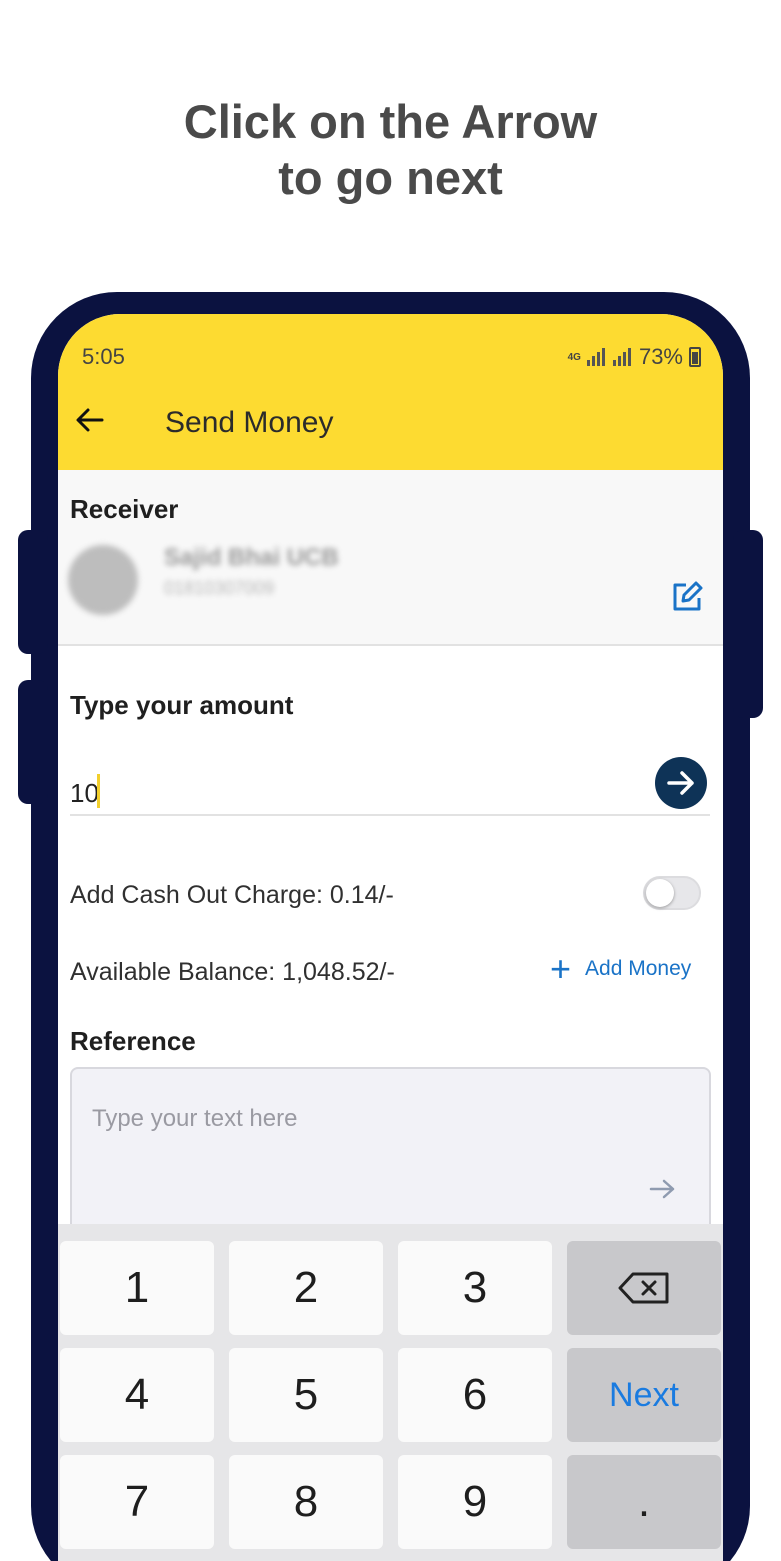 This screenshot has height=1561, width=781. I want to click on receiver-label: Receiver, so click(124, 509).